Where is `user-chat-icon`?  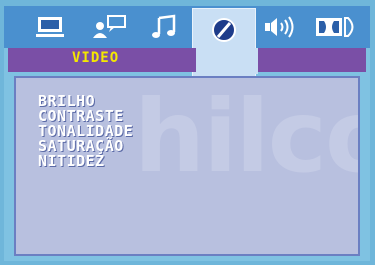 user-chat-icon is located at coordinates (109, 26).